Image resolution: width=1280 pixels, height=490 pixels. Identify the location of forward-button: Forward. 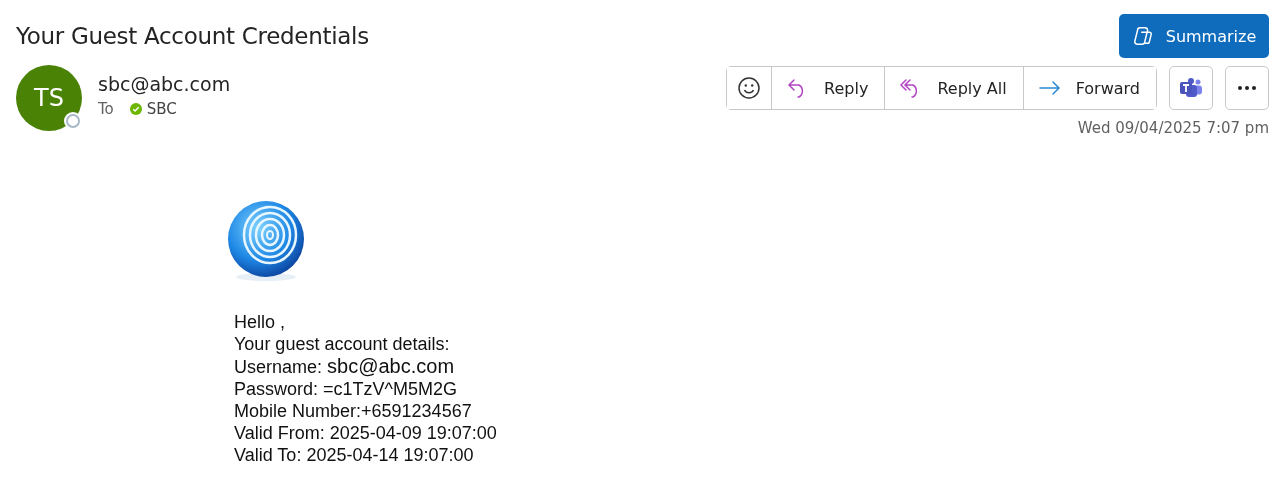
(1089, 88).